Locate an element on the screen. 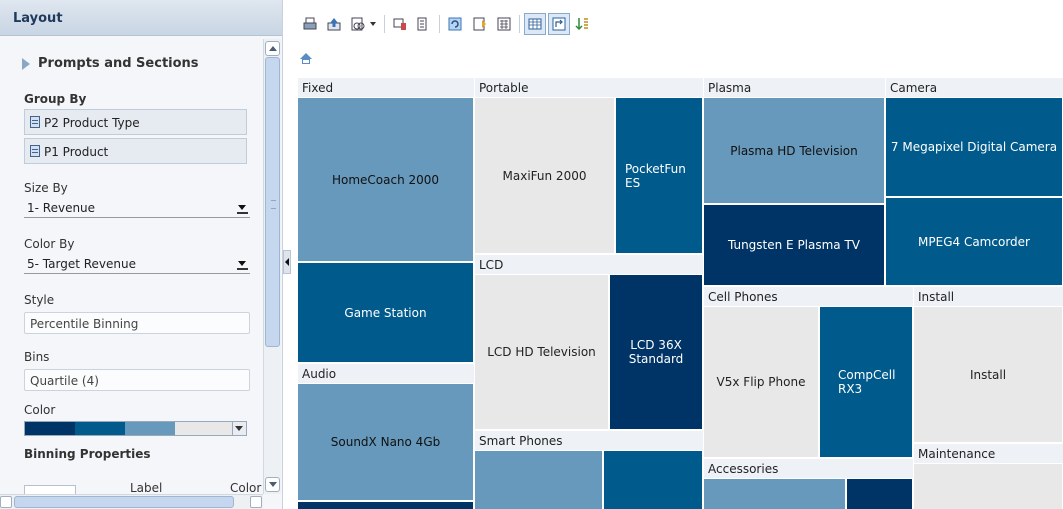 The height and width of the screenshot is (509, 1063). sort-icon is located at coordinates (582, 24).